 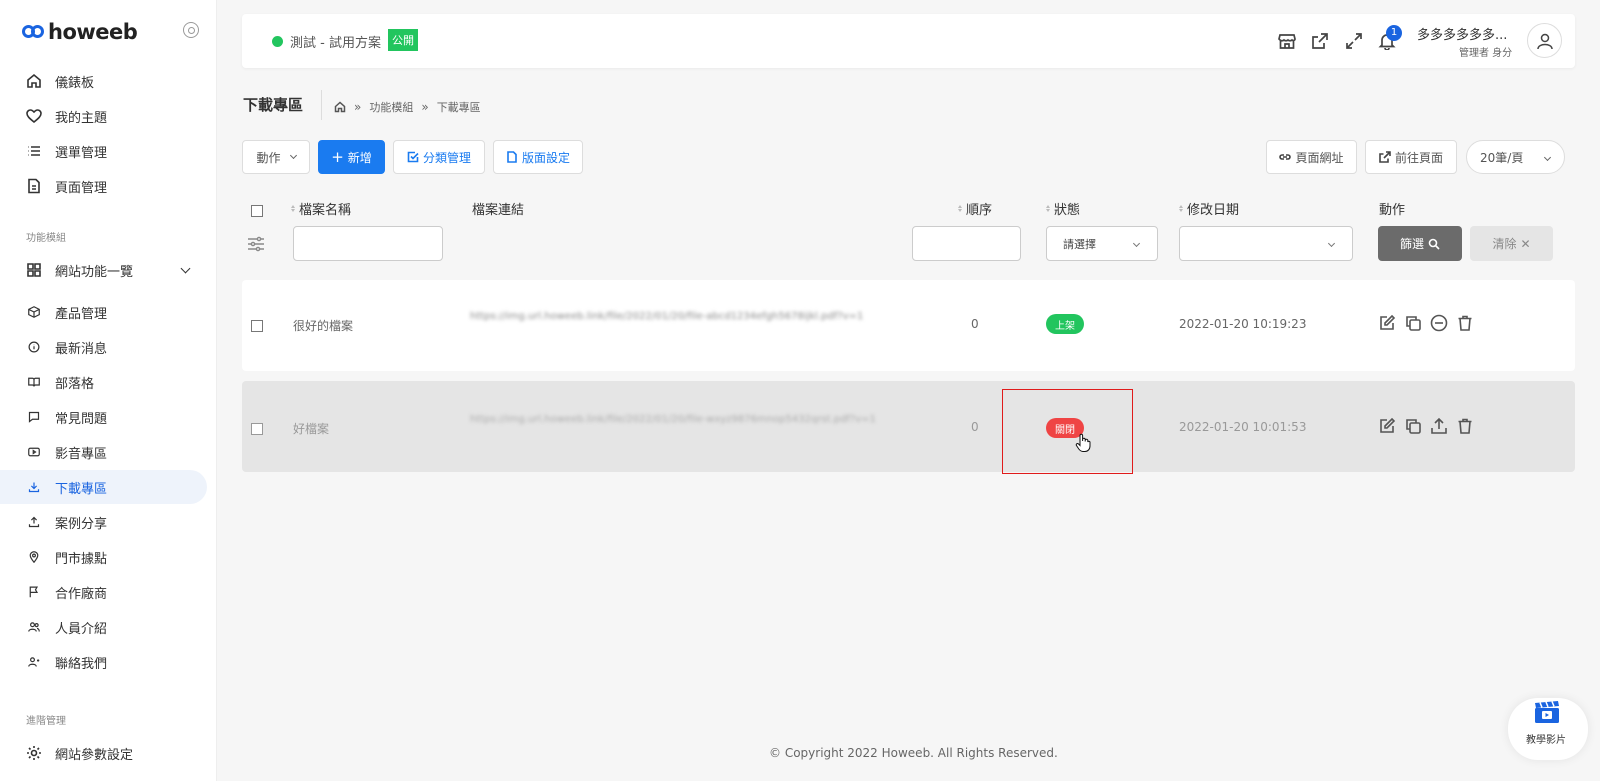 What do you see at coordinates (103, 347) in the screenshot?
I see `sidebar-item-news: 最新消息` at bounding box center [103, 347].